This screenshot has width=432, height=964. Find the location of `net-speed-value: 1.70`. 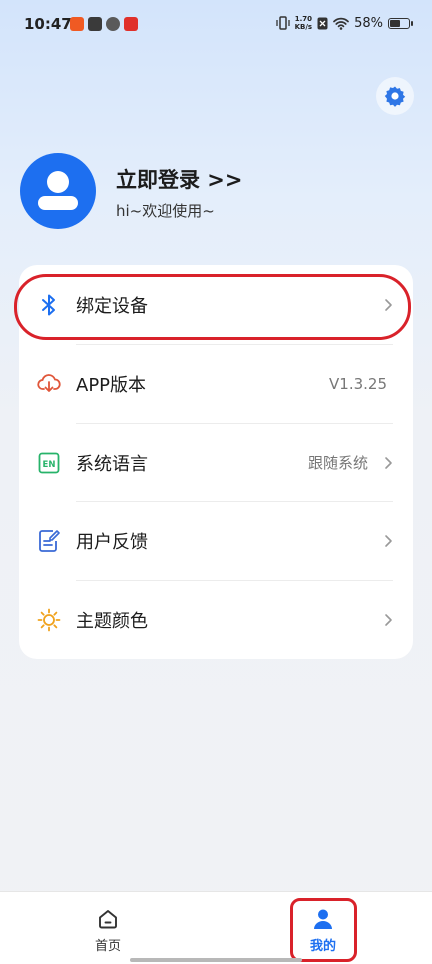

net-speed-value: 1.70 is located at coordinates (303, 19).